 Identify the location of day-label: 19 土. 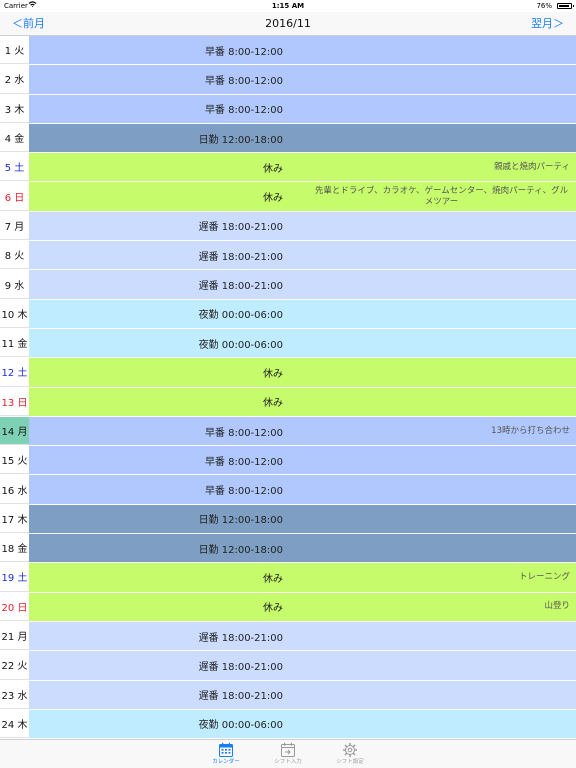
(14, 577).